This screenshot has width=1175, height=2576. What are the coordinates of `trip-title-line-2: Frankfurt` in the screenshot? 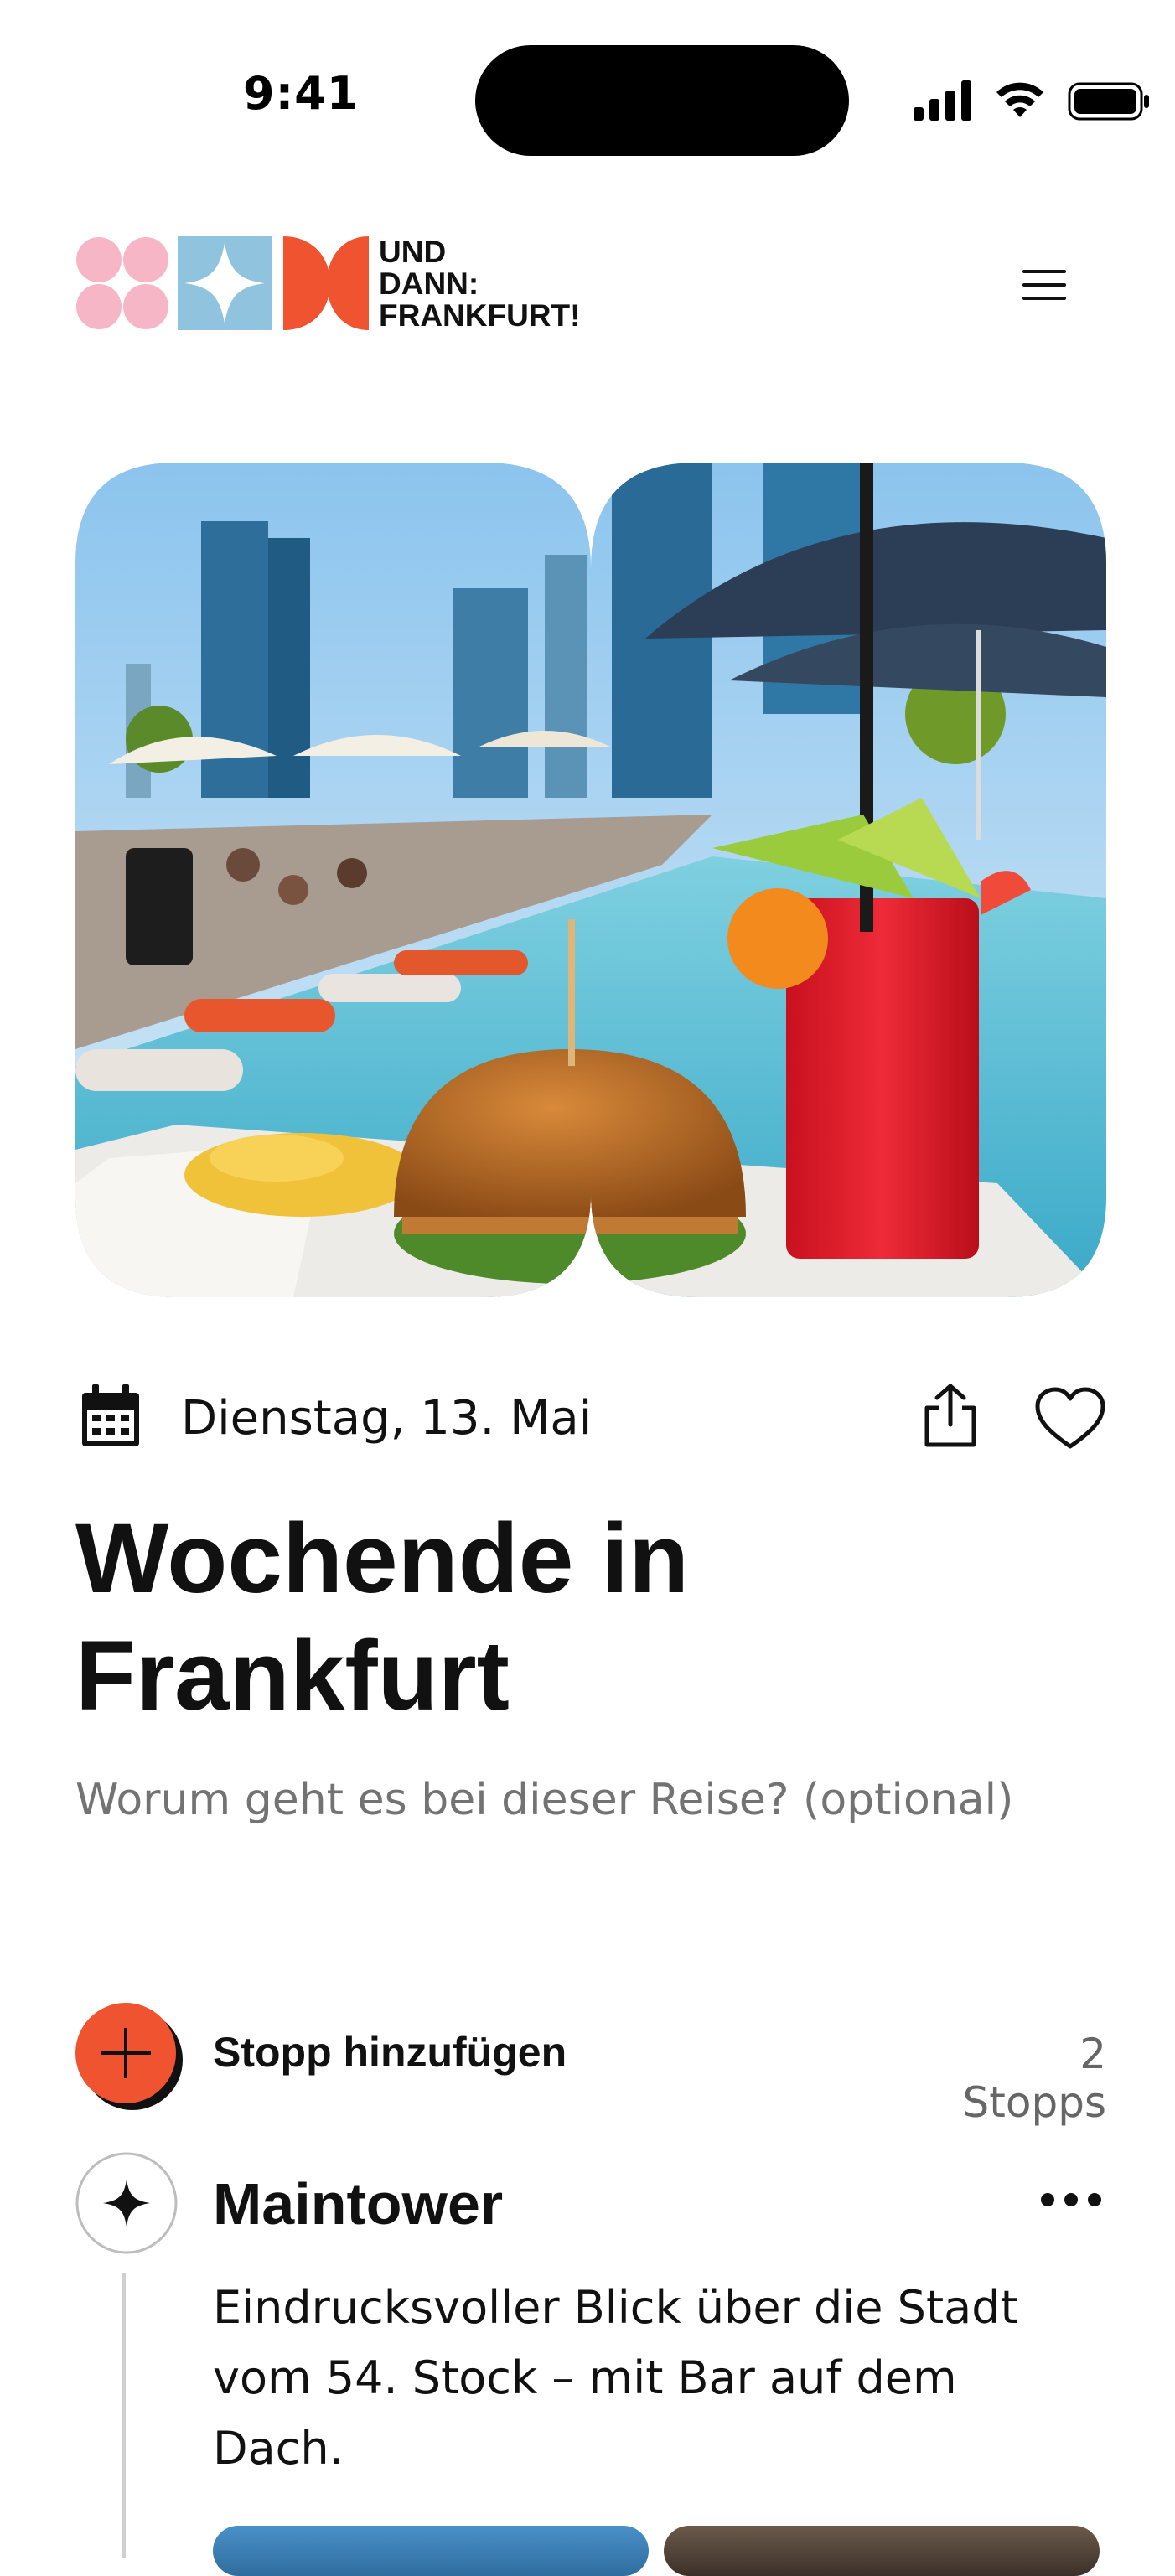 It's located at (292, 1676).